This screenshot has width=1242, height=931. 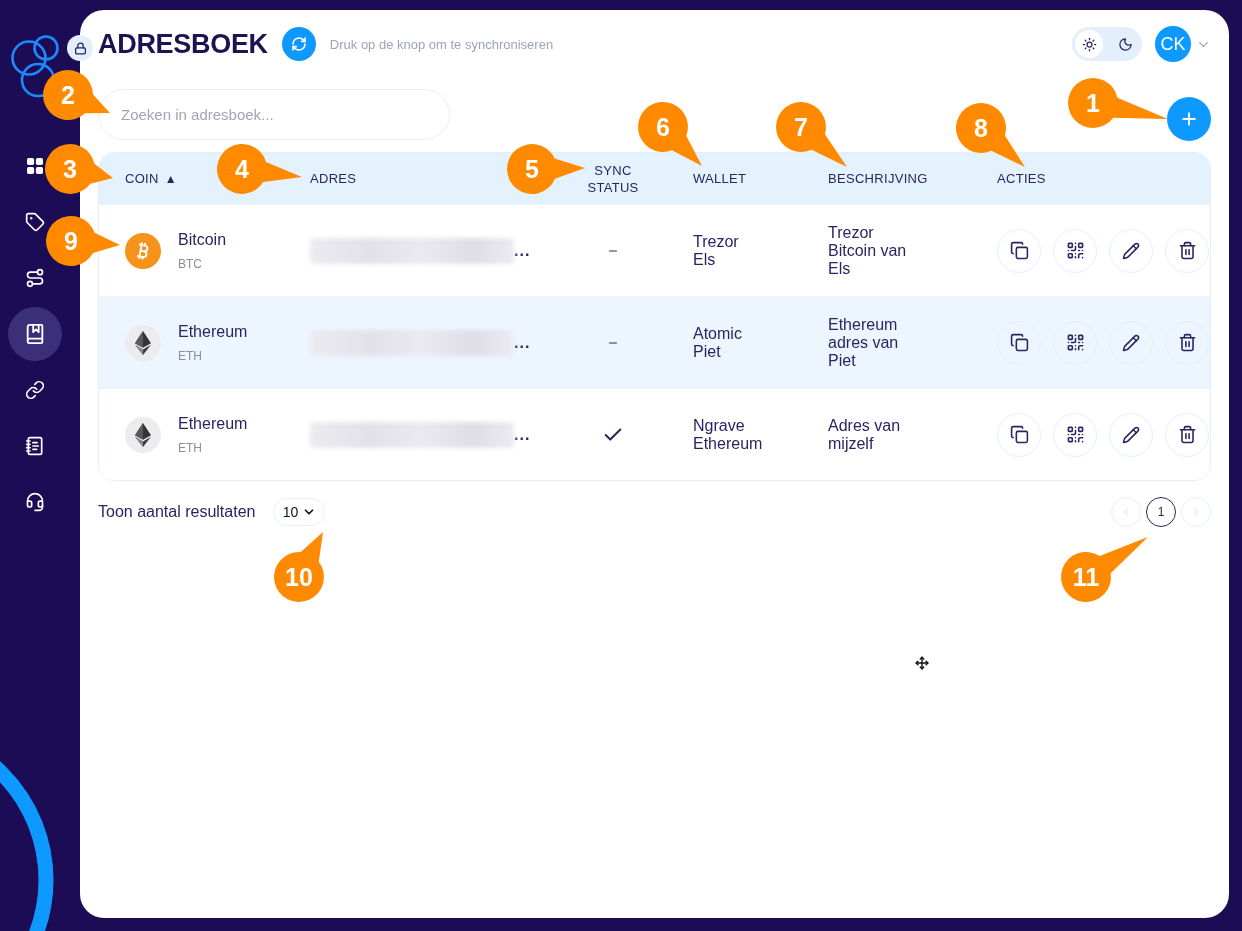 I want to click on sync-button, so click(x=298, y=44).